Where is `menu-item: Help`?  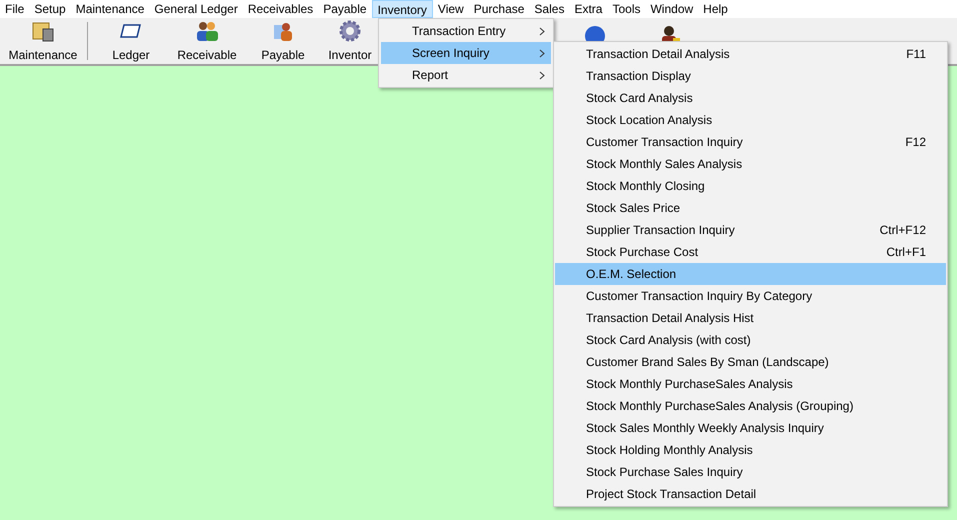
menu-item: Help is located at coordinates (715, 9).